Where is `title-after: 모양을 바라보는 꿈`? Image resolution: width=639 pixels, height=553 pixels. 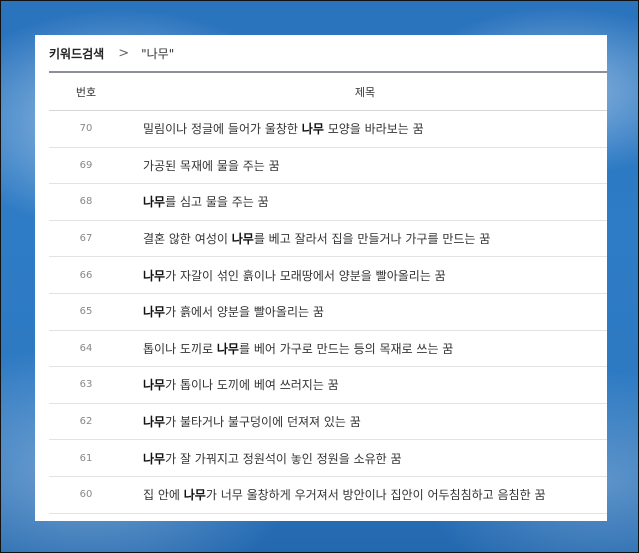 title-after: 모양을 바라보는 꿈 is located at coordinates (373, 129).